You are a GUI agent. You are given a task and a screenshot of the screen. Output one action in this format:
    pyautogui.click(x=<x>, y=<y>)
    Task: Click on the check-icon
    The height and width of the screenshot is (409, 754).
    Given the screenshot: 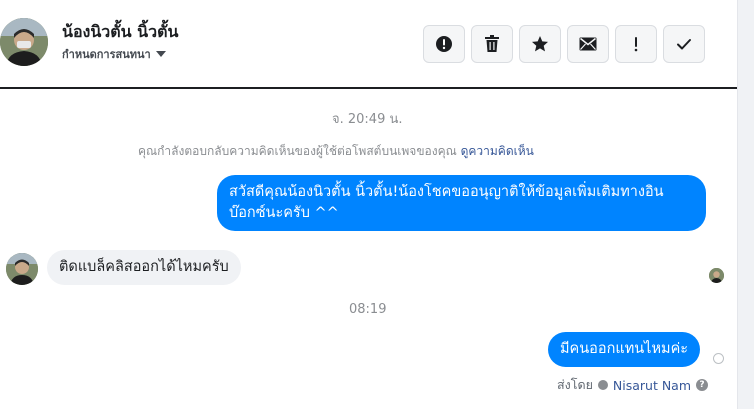 What is the action you would take?
    pyautogui.click(x=684, y=44)
    